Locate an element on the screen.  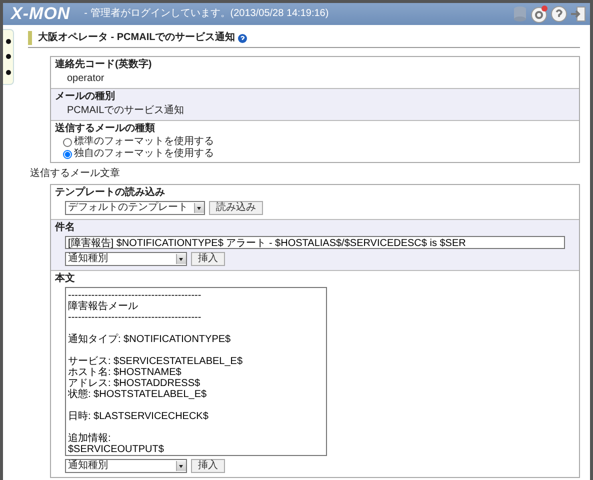
field-label: 件名 is located at coordinates (65, 228).